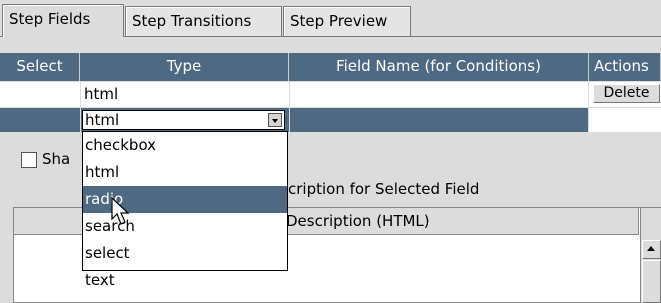 The image size is (661, 303). Describe the element at coordinates (439, 120) in the screenshot. I see `row-2-field-name-cell` at that location.